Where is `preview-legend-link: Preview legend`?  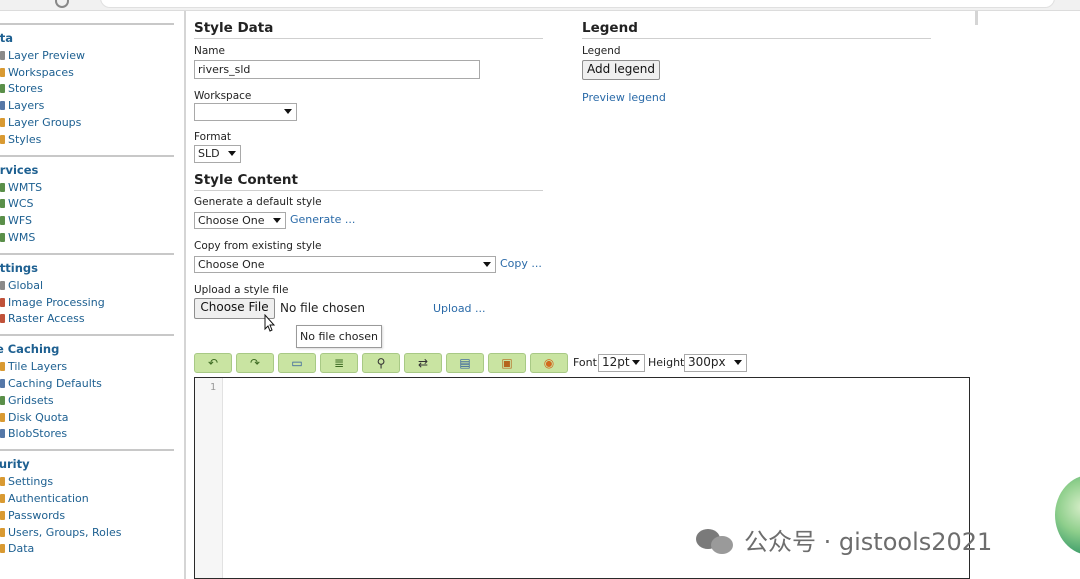 preview-legend-link: Preview legend is located at coordinates (624, 97).